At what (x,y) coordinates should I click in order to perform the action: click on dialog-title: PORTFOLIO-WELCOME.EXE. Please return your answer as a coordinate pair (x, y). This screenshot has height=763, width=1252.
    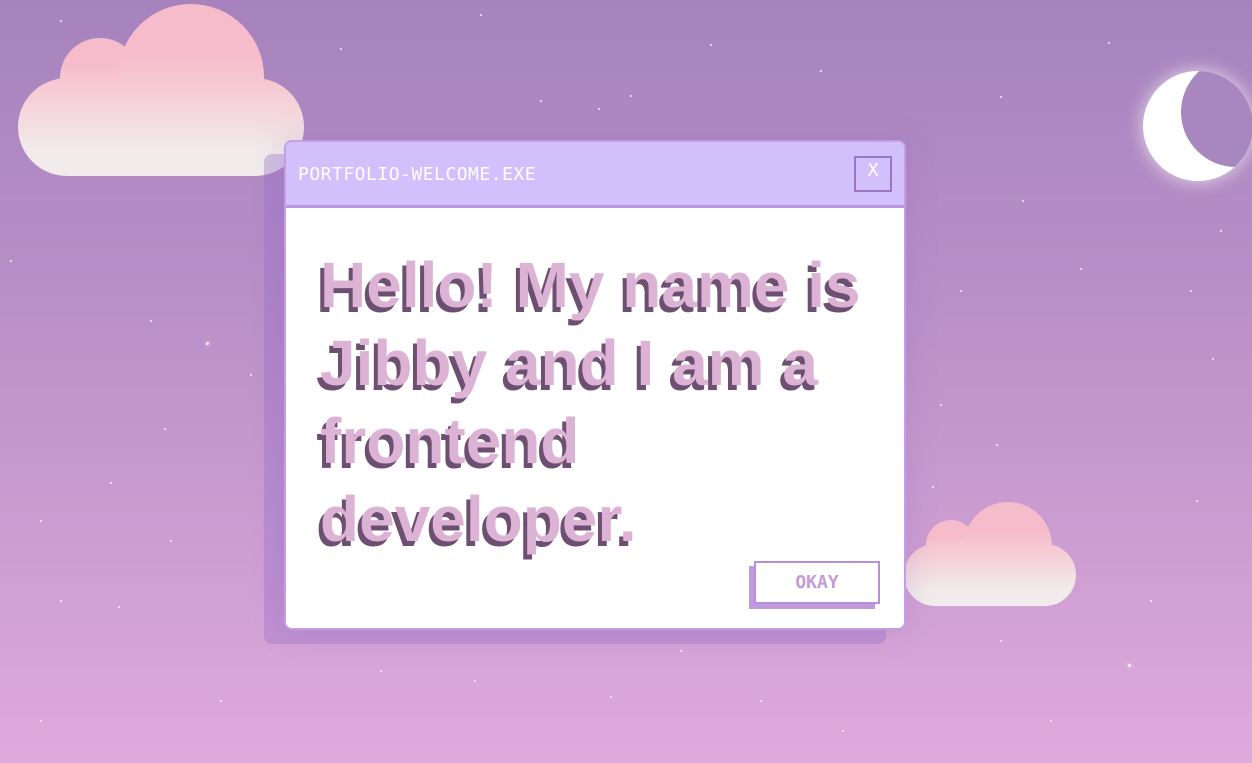
    Looking at the image, I should click on (417, 174).